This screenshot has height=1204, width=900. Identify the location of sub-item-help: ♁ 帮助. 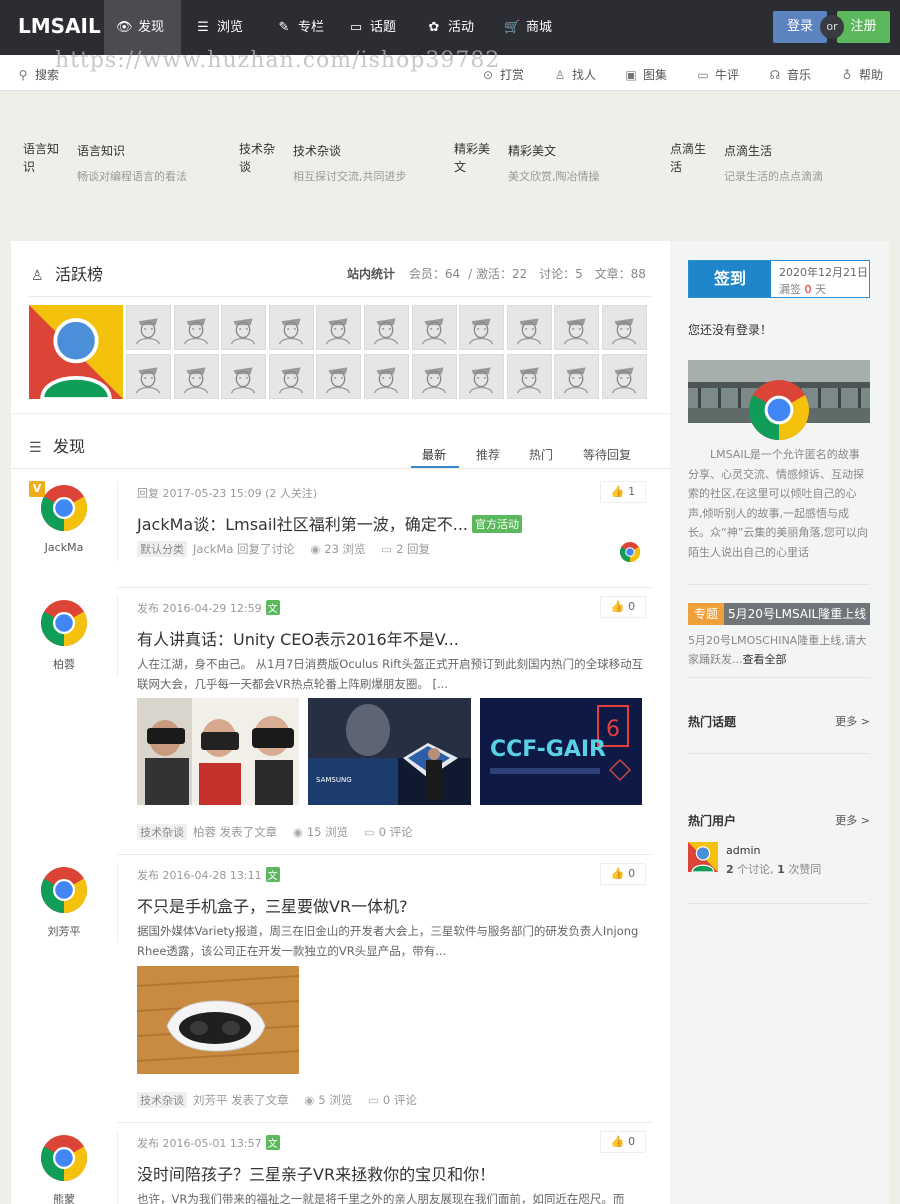
(861, 74).